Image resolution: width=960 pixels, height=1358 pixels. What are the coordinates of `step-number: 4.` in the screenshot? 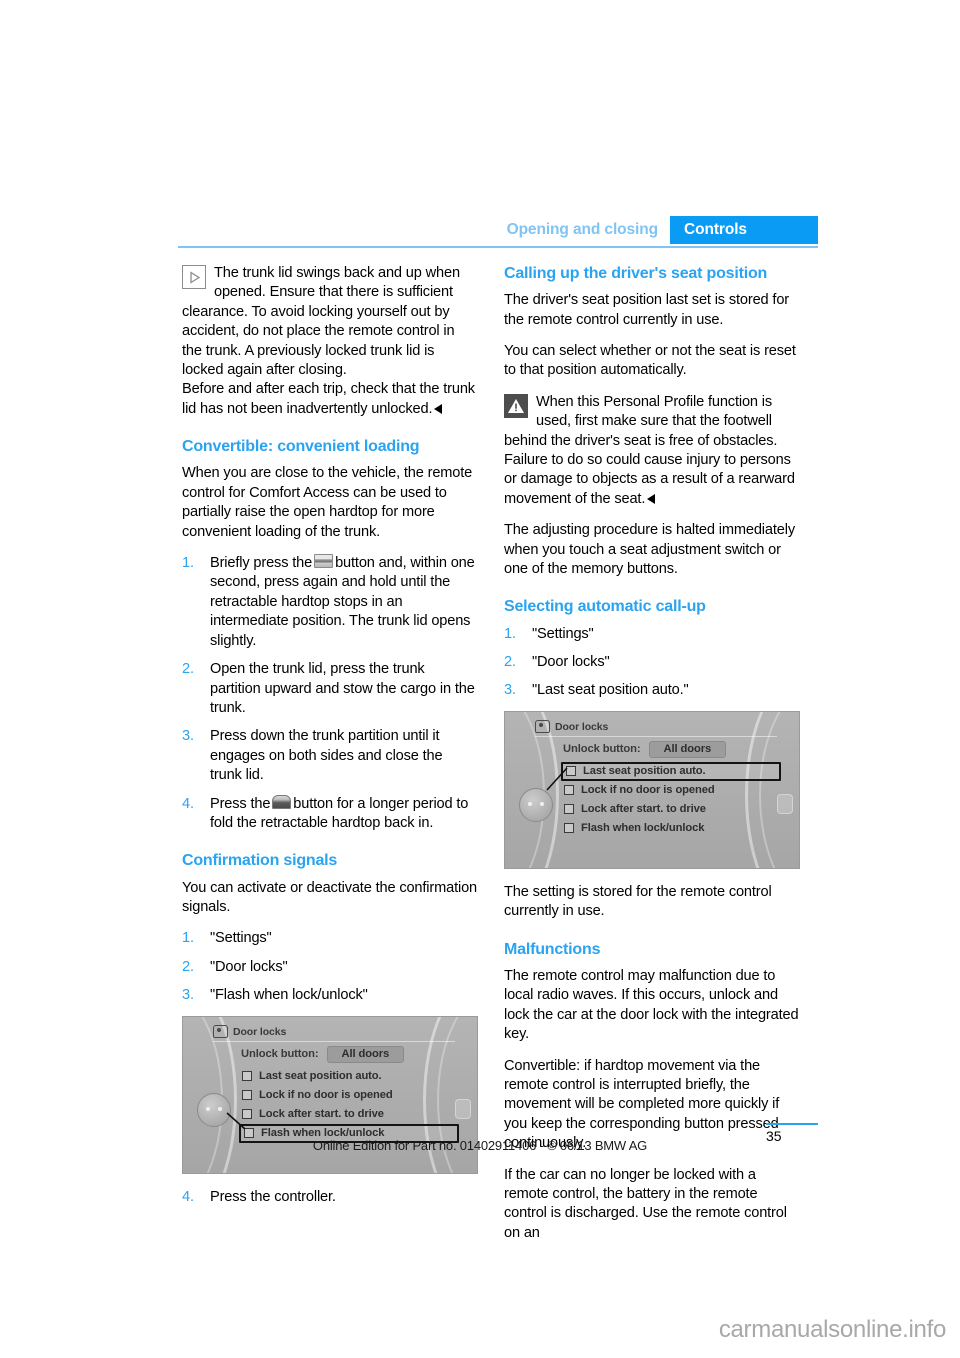 It's located at (188, 1196).